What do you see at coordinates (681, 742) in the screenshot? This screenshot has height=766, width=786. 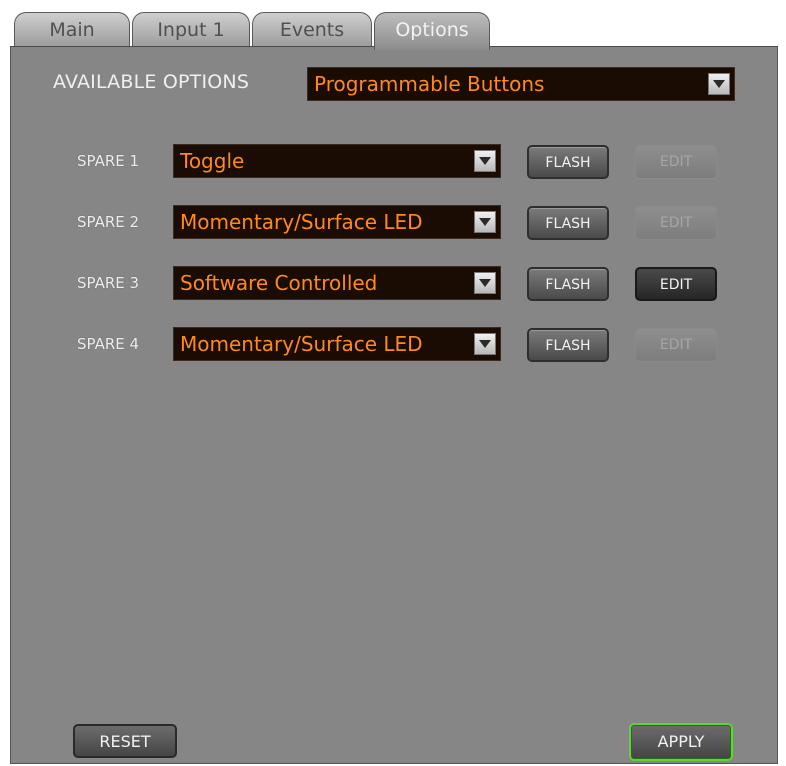 I see `apply-button: APPLY` at bounding box center [681, 742].